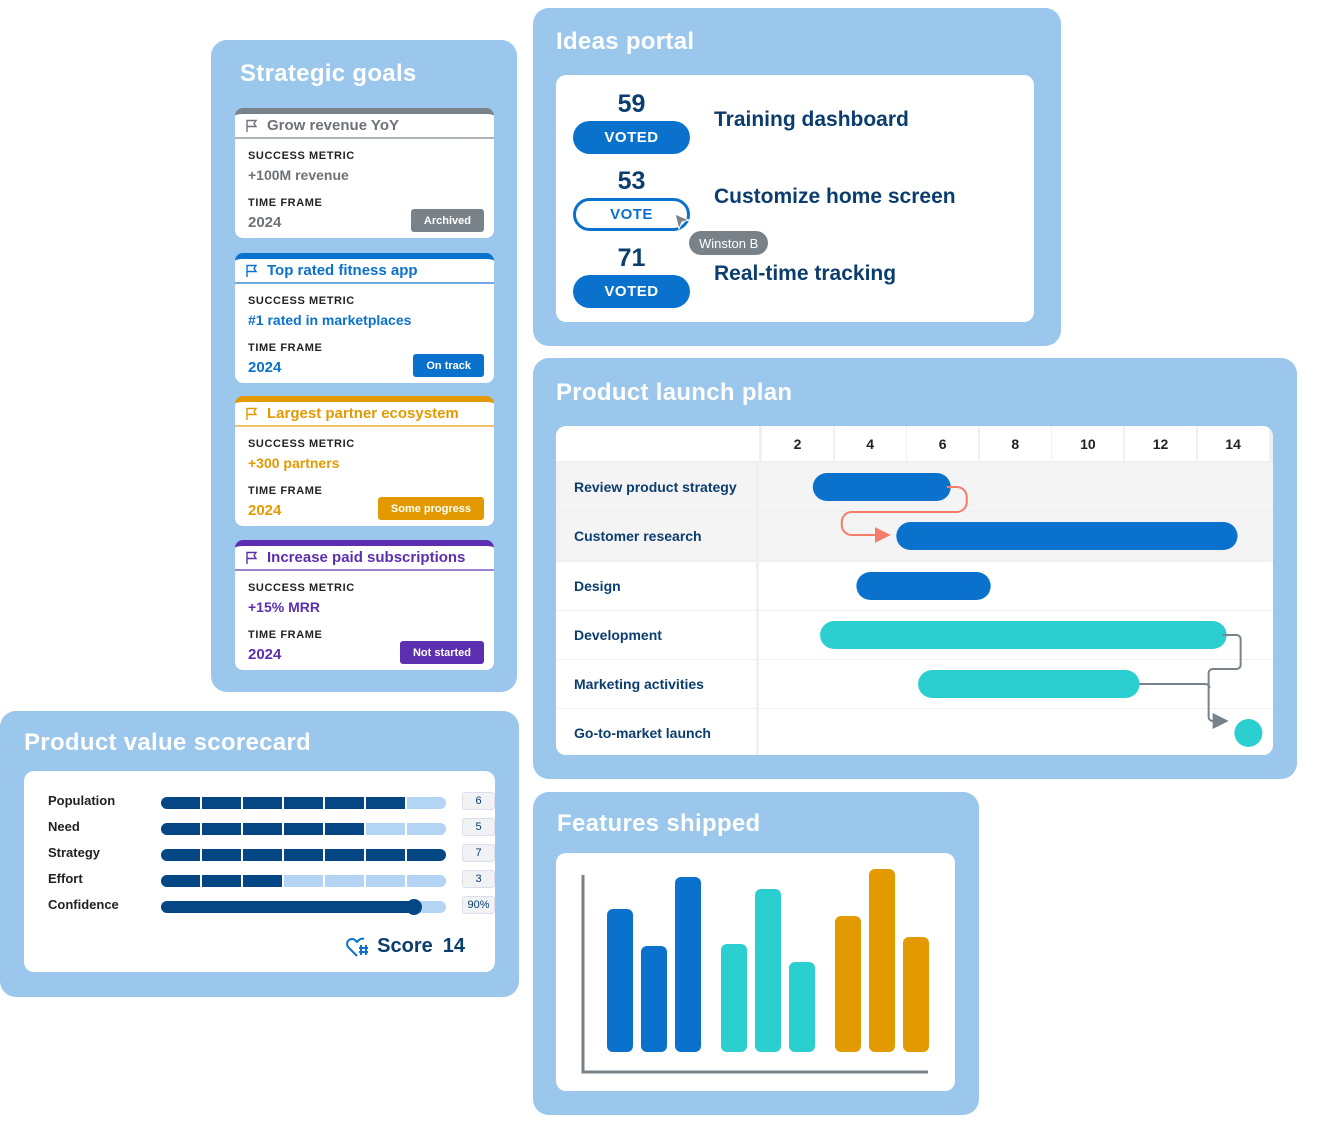  I want to click on confidence-slider, so click(303, 907).